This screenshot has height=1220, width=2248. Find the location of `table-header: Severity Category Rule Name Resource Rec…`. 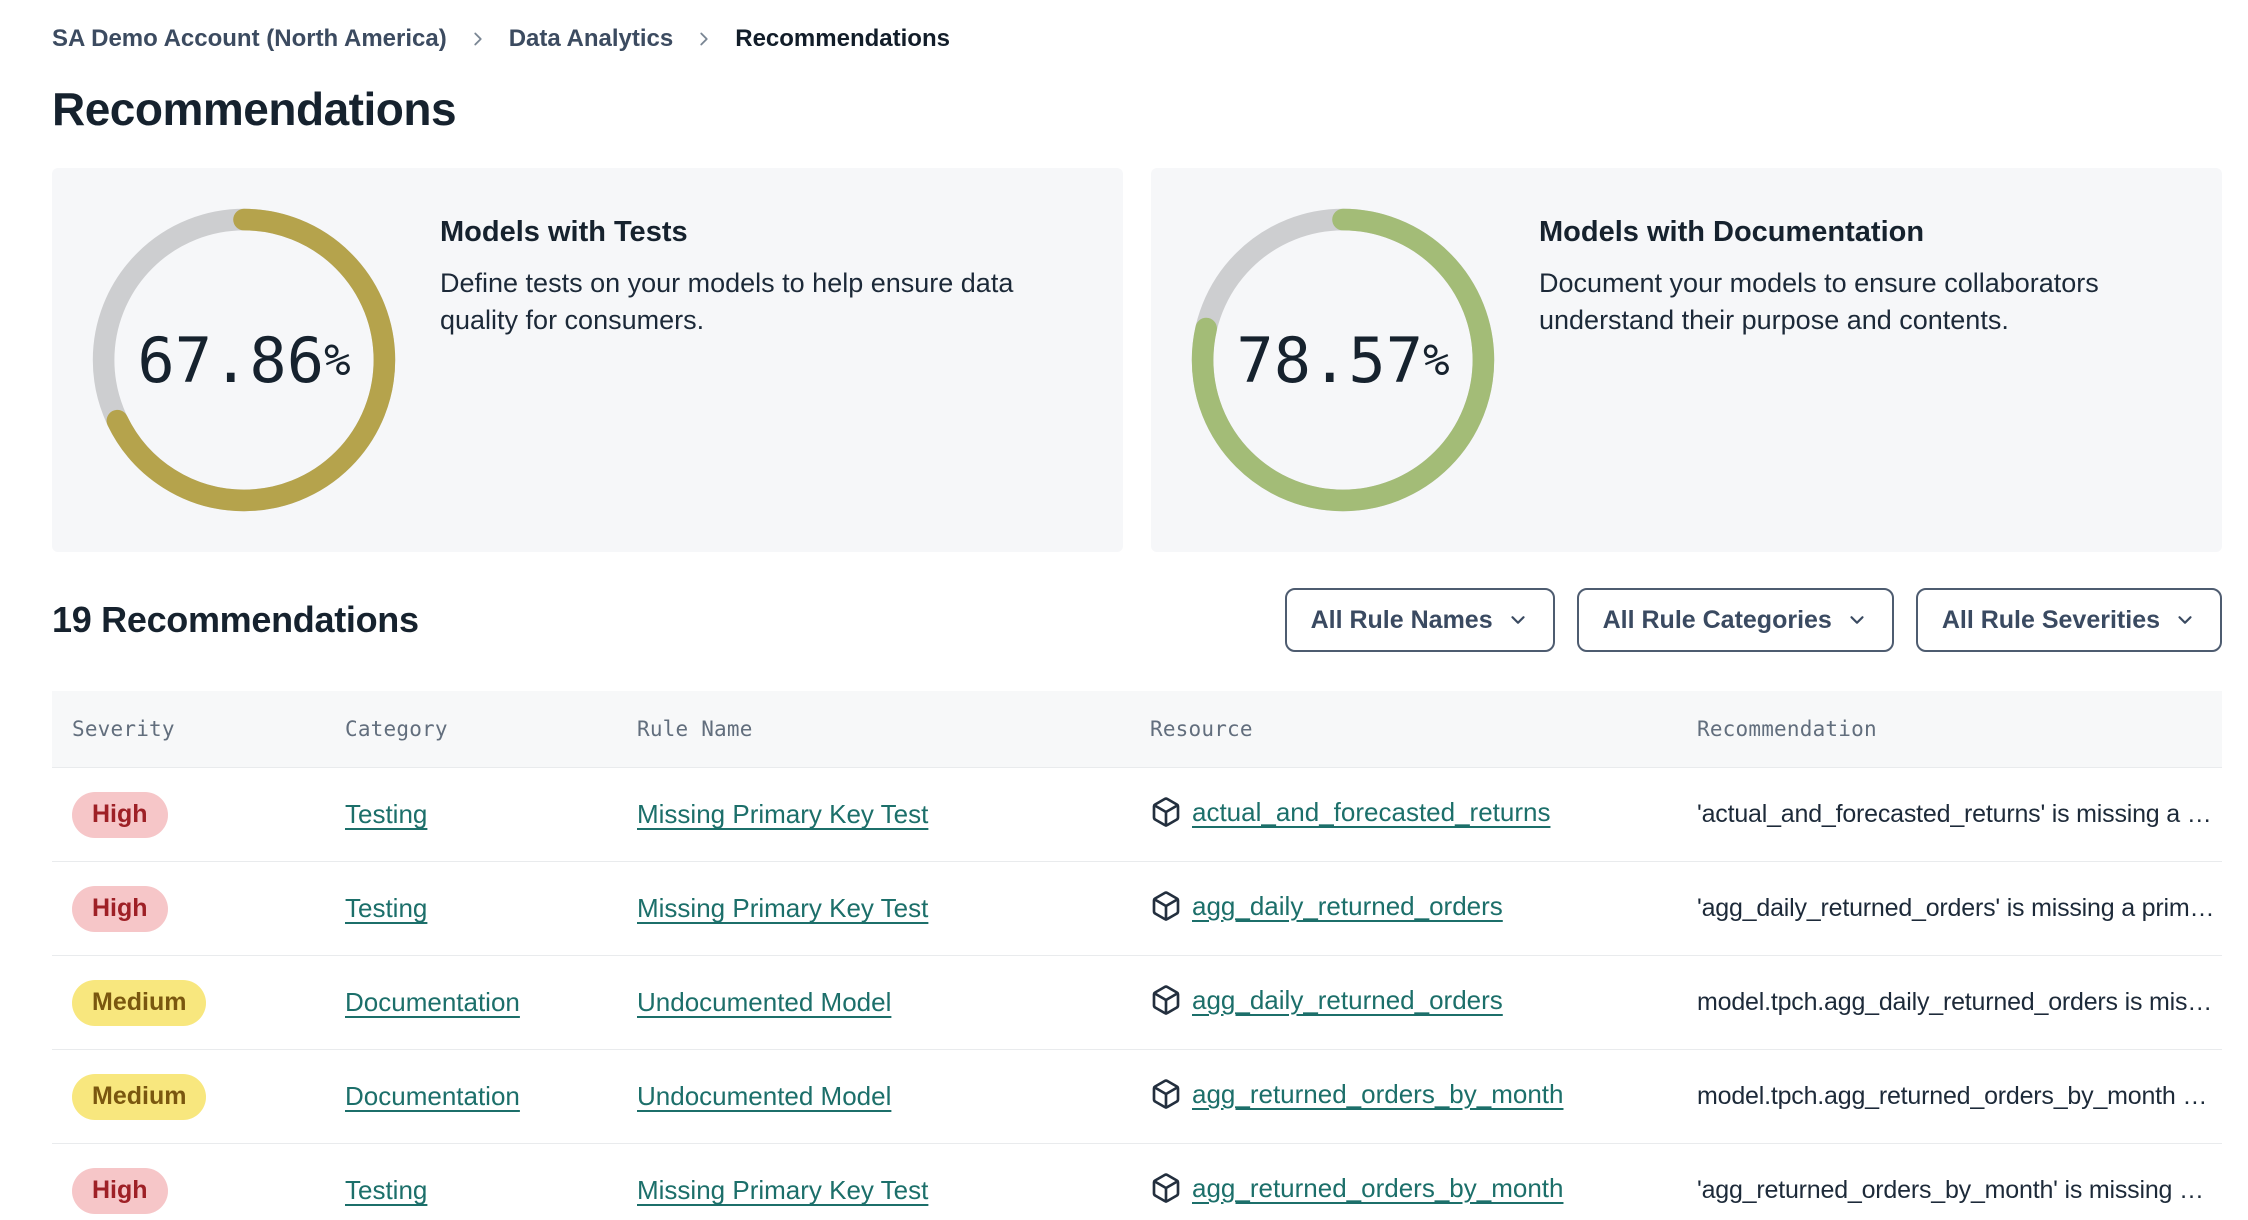

table-header: Severity Category Rule Name Resource Rec… is located at coordinates (1137, 729).